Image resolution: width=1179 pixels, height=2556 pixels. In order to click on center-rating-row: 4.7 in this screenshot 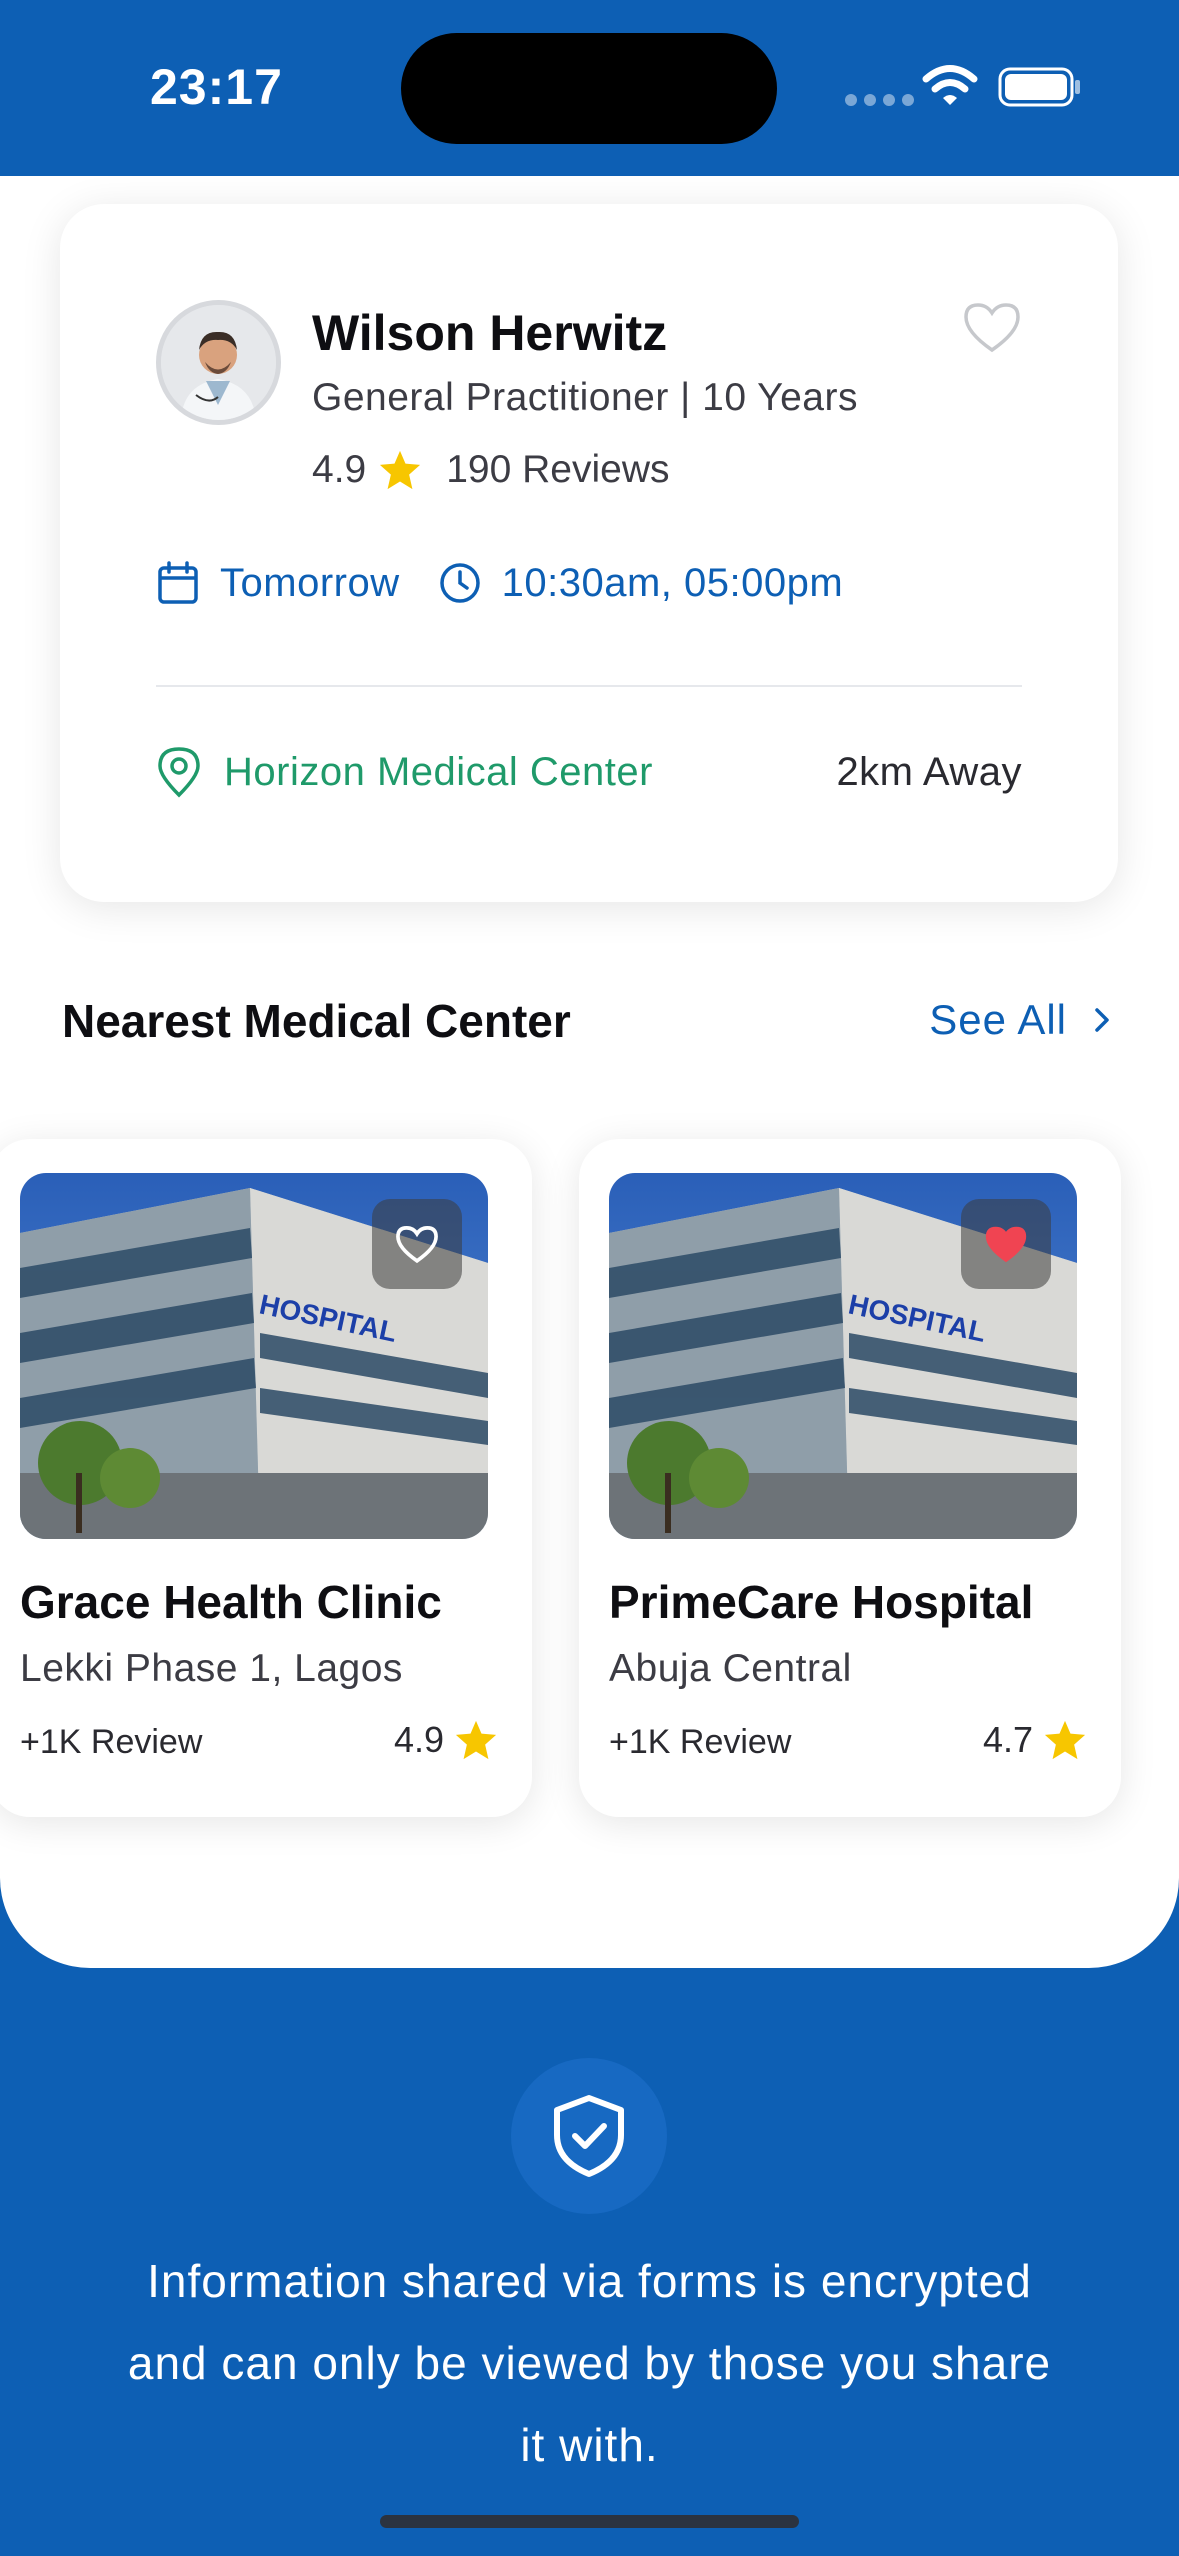, I will do `click(1035, 1740)`.